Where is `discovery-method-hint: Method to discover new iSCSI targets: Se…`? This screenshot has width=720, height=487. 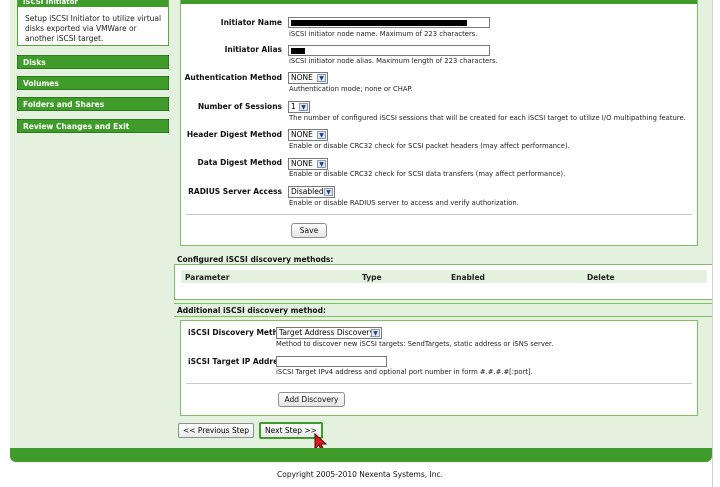
discovery-method-hint: Method to discover new iSCSI targets: Se… is located at coordinates (415, 344).